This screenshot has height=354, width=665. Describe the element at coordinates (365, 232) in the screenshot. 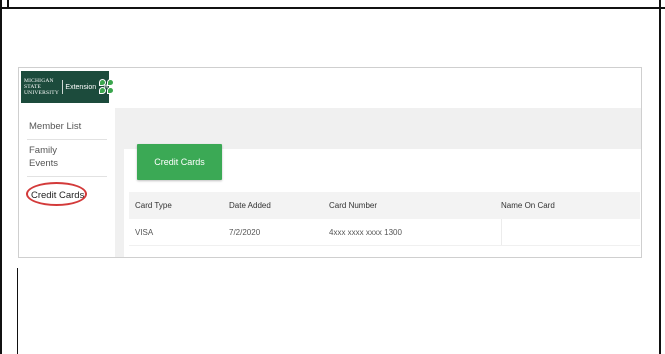

I see `cell-card-number: 4xxx xxxx xxxx 1300` at that location.